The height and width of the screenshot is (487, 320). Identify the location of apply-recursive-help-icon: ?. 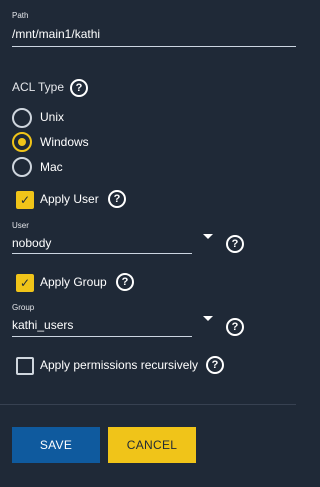
(215, 365).